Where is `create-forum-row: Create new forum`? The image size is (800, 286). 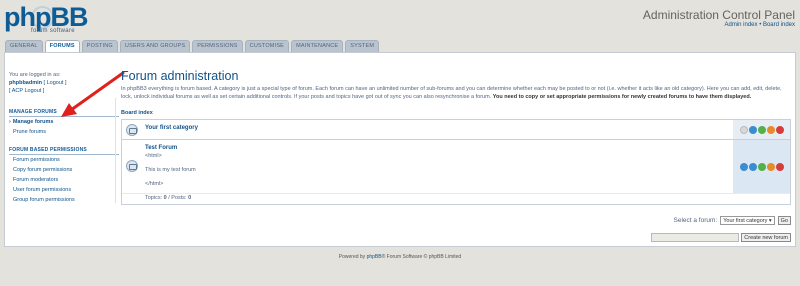
create-forum-row: Create new forum is located at coordinates (721, 237).